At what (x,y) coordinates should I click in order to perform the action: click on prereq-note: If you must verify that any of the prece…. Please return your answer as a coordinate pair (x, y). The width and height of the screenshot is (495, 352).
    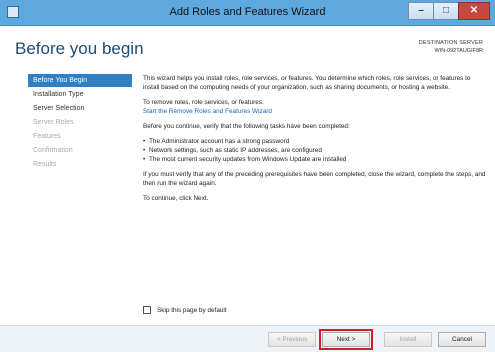
    Looking at the image, I should click on (314, 179).